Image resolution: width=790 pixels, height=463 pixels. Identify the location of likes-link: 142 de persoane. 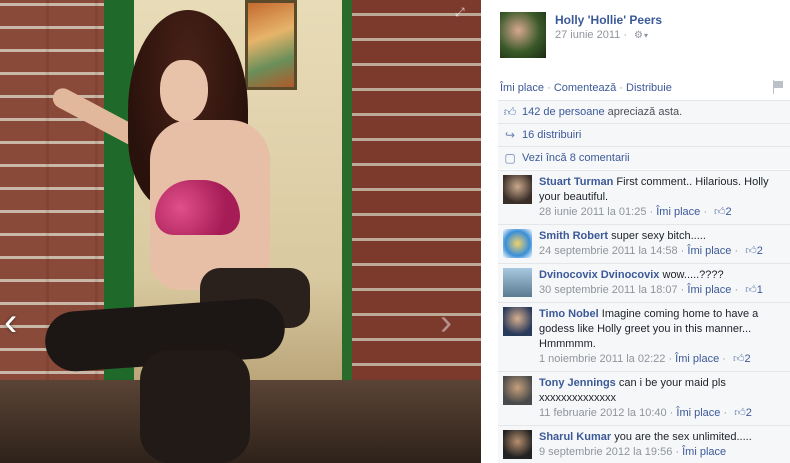
(563, 112).